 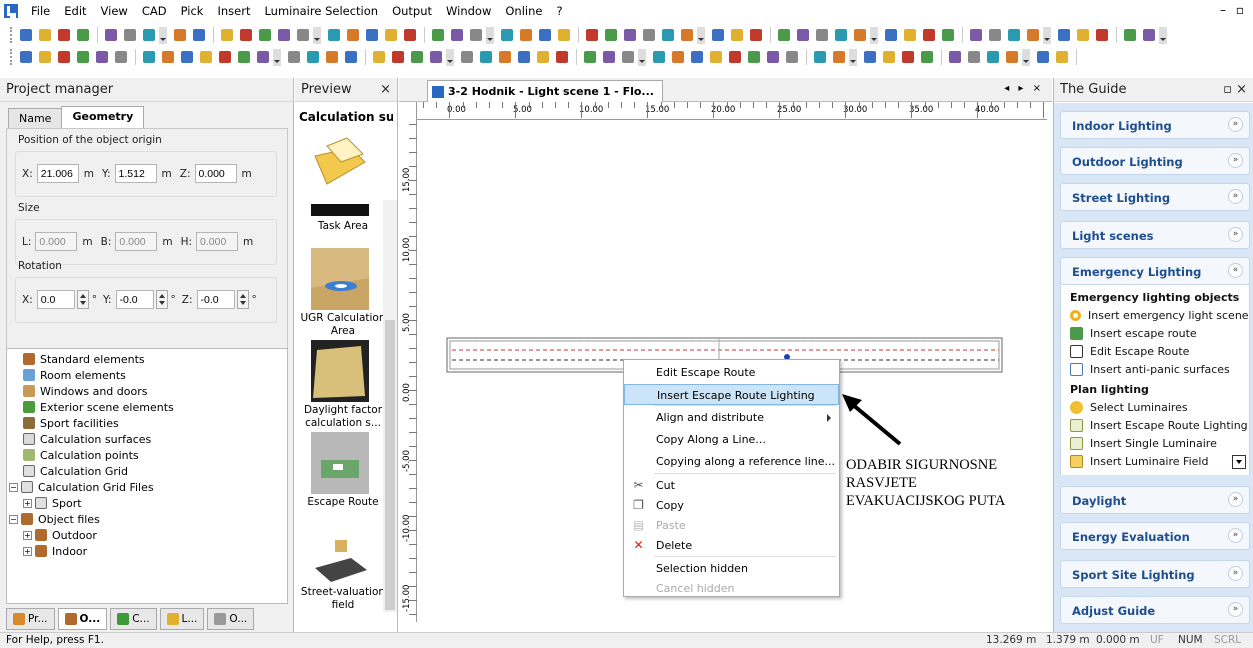 I want to click on tree-item-sport: + Sport, so click(x=52, y=503).